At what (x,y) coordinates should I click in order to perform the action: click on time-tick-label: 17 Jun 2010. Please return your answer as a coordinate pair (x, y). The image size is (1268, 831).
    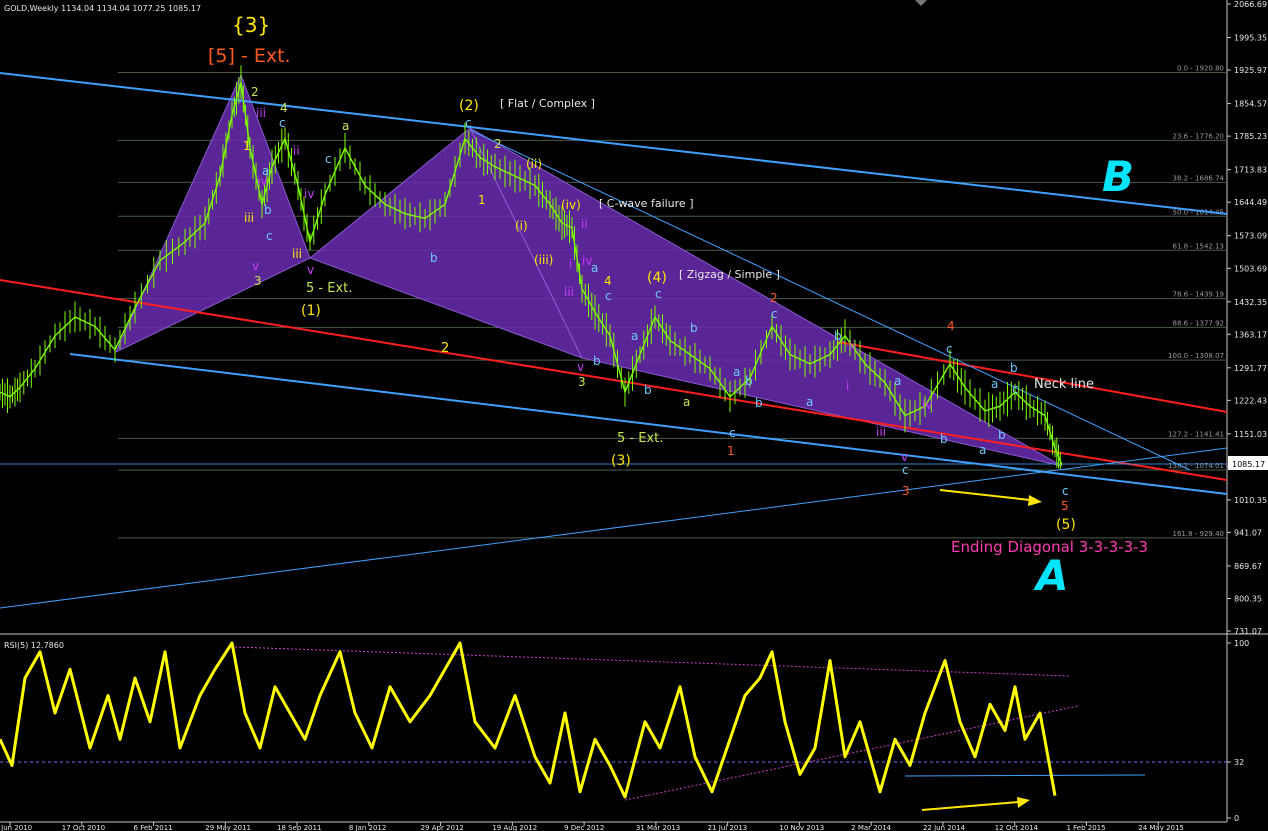
    Looking at the image, I should click on (16, 827).